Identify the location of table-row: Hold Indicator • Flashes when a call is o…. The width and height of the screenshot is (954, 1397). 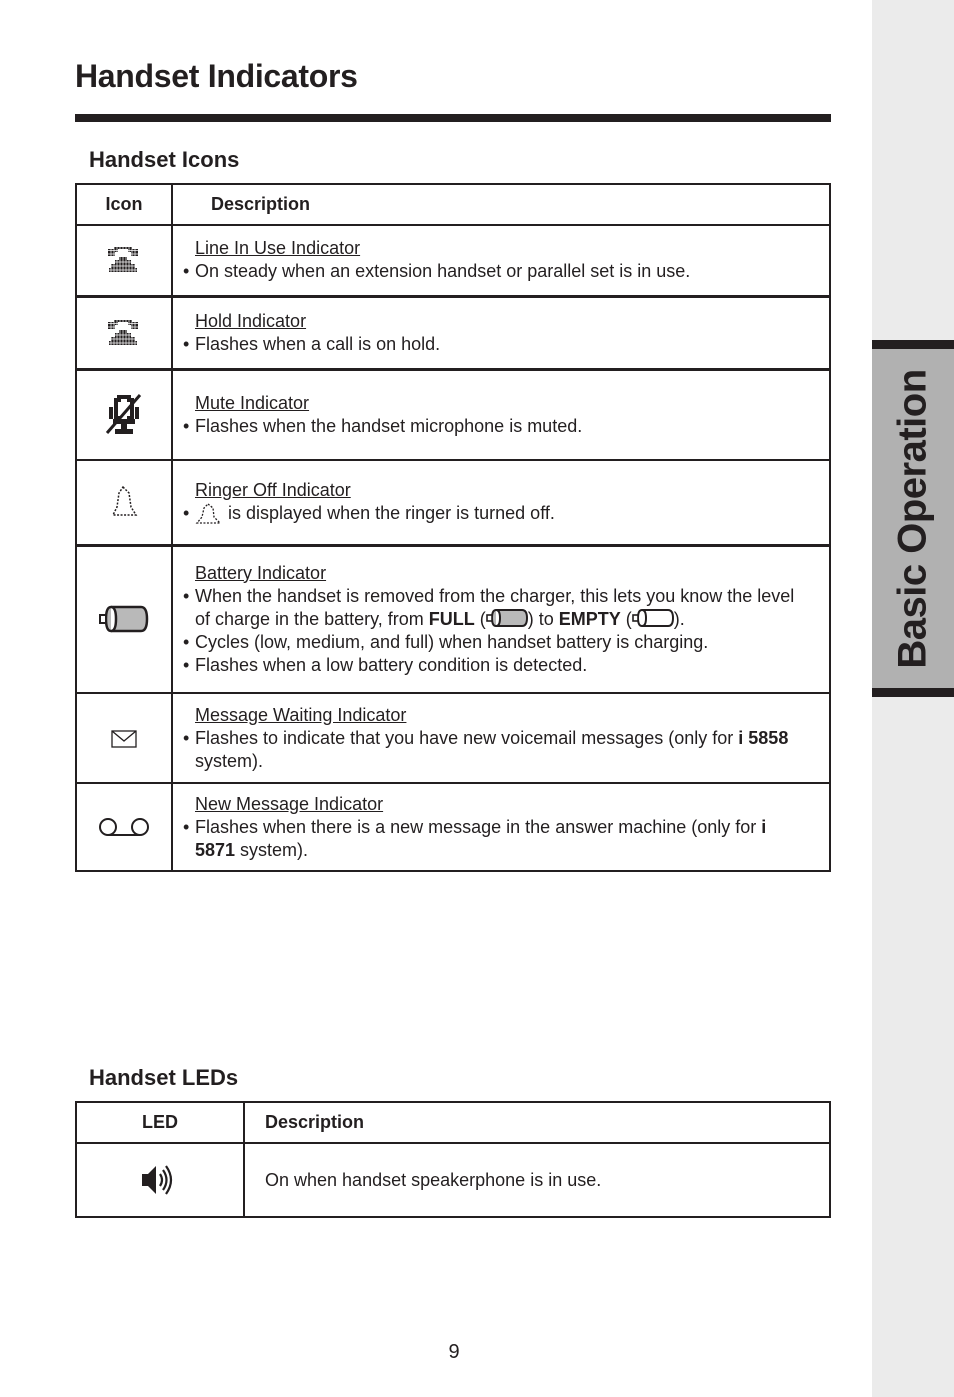
(453, 332).